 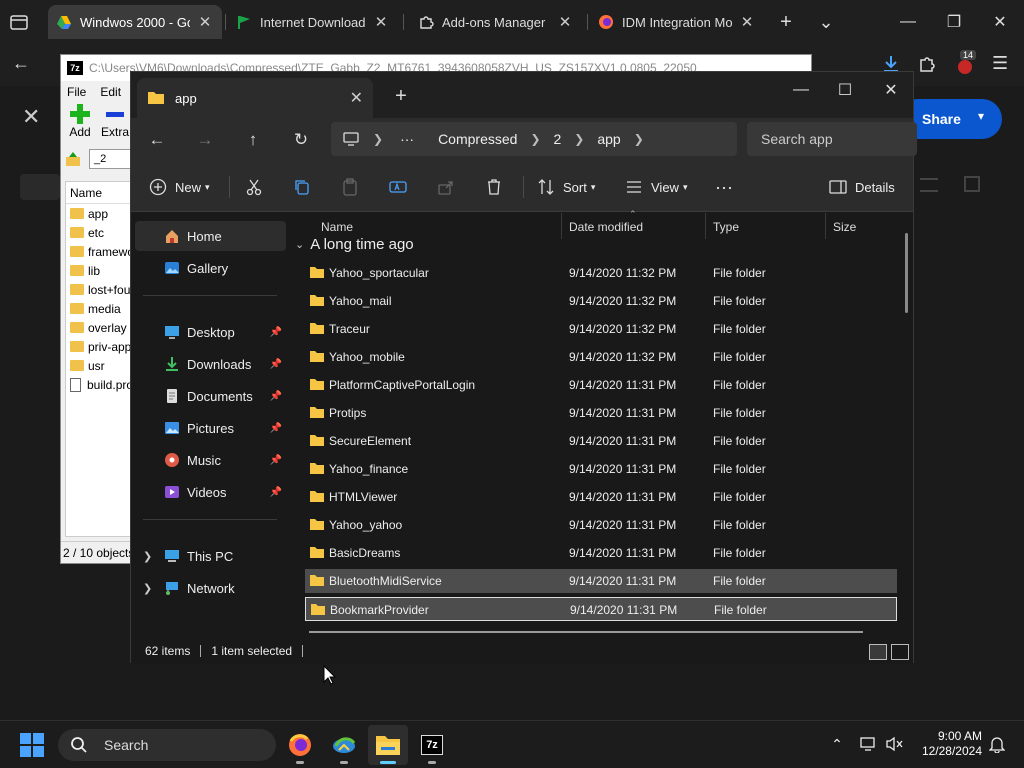 What do you see at coordinates (210, 236) in the screenshot?
I see `nav-home: Home` at bounding box center [210, 236].